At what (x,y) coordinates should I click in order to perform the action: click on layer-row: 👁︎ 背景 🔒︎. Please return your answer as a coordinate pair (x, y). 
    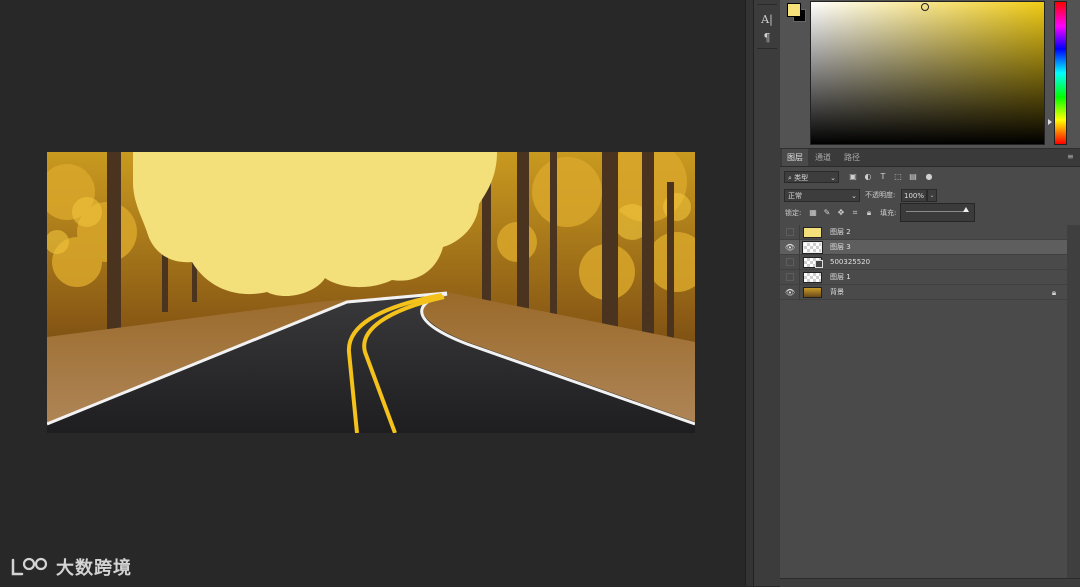
    Looking at the image, I should click on (923, 292).